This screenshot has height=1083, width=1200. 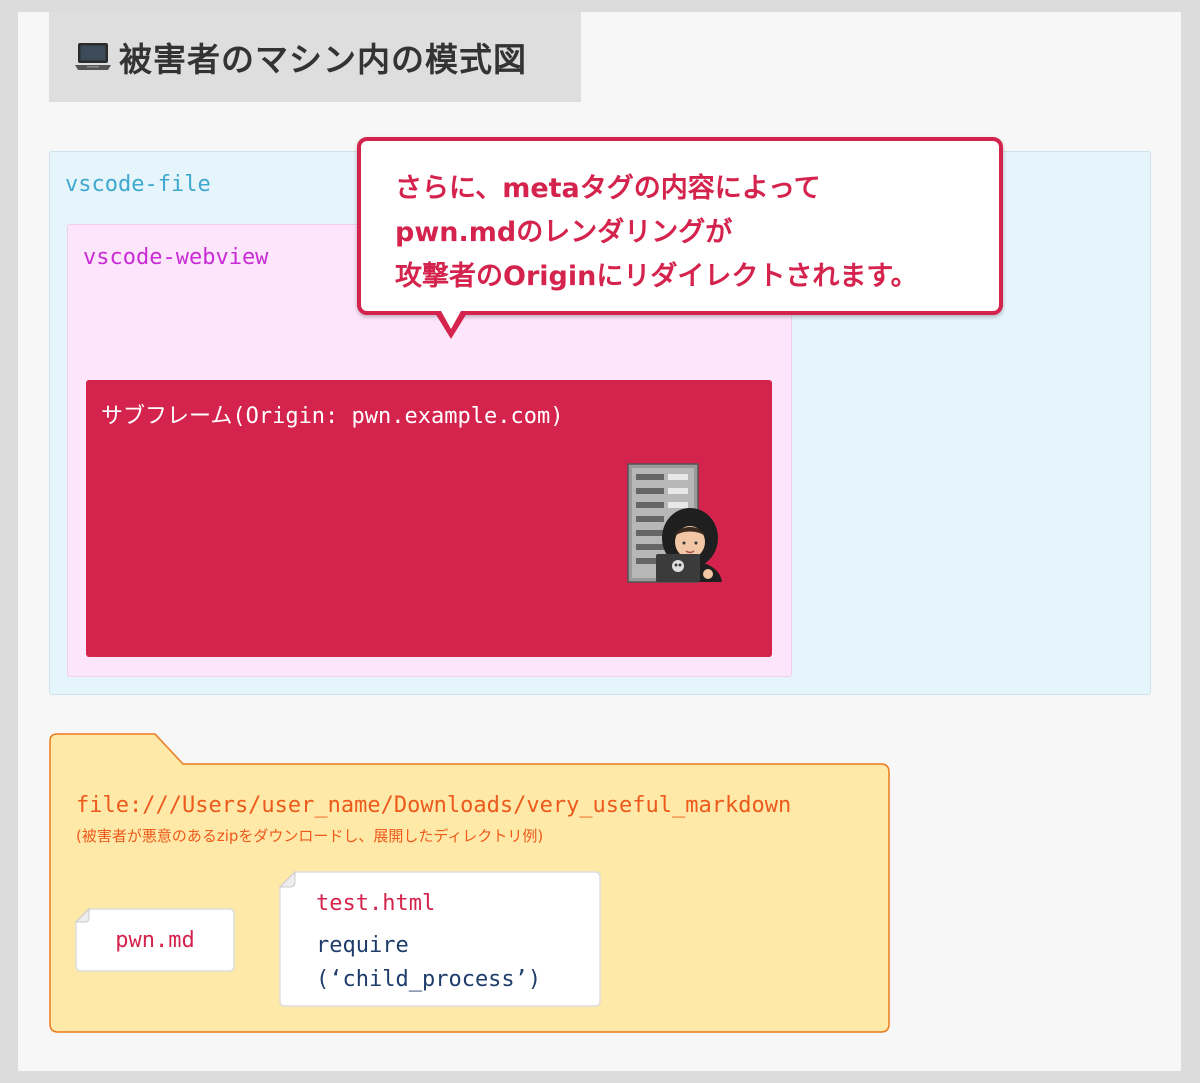 I want to click on callout-tail-inner, so click(x=451, y=320).